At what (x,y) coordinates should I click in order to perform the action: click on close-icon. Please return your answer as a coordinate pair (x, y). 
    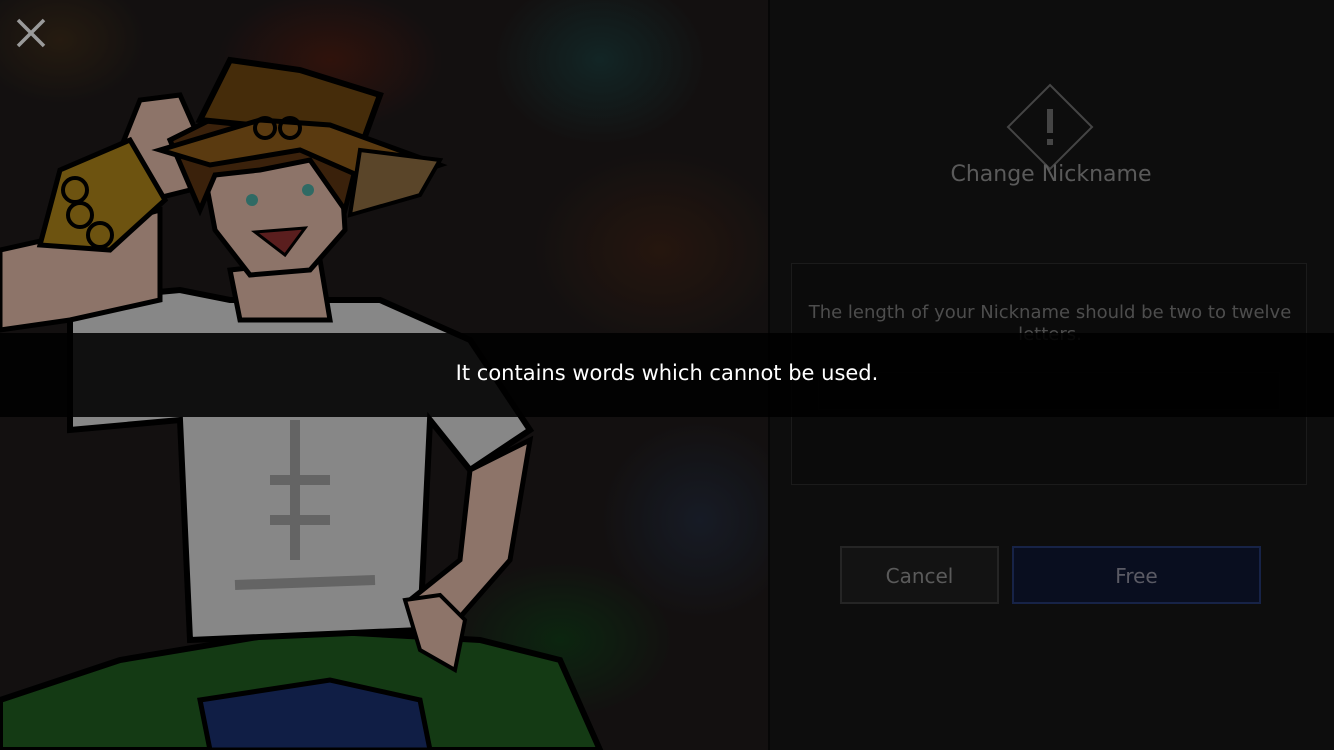
    Looking at the image, I should click on (31, 33).